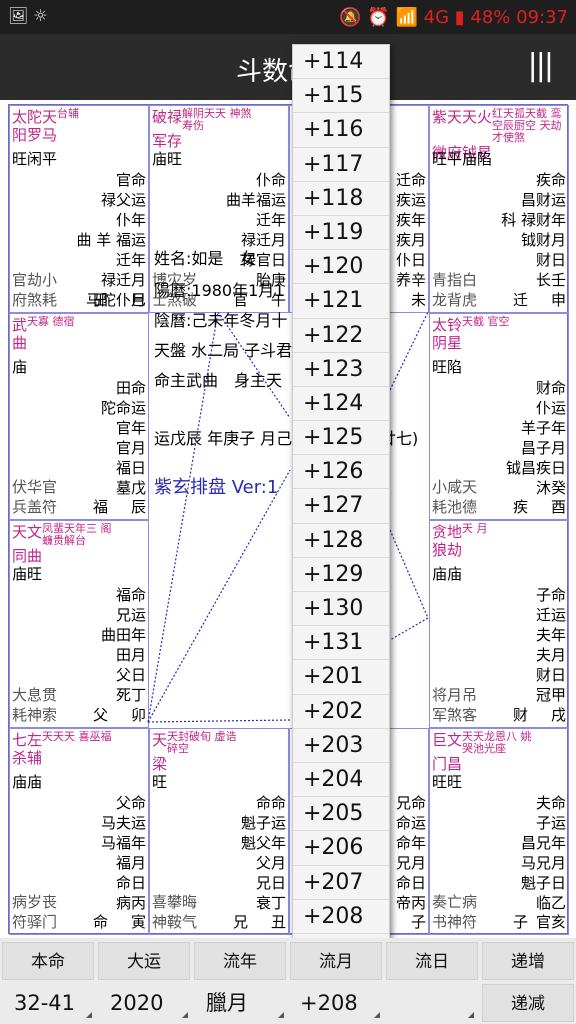 This screenshot has height=1024, width=576. I want to click on dropdown-option: +206, so click(341, 848).